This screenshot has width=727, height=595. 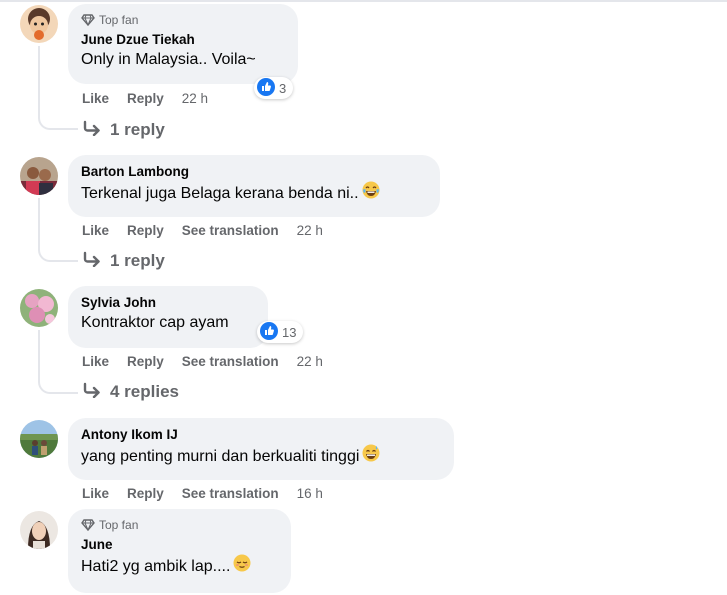 I want to click on comment-bubble: Sylvia John Kontraktor cap ayam, so click(x=168, y=317).